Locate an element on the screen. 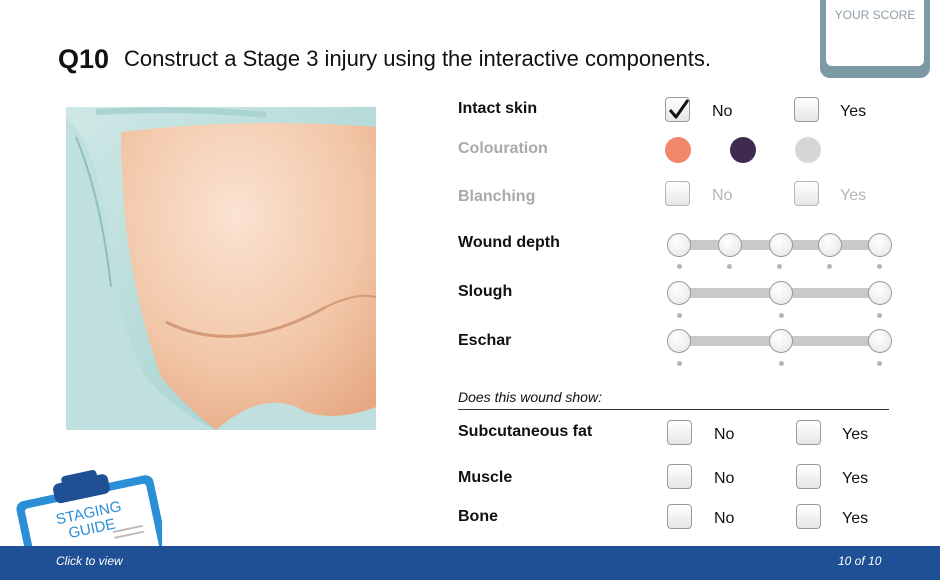 The width and height of the screenshot is (940, 580). muscle-label: Muscle is located at coordinates (485, 477).